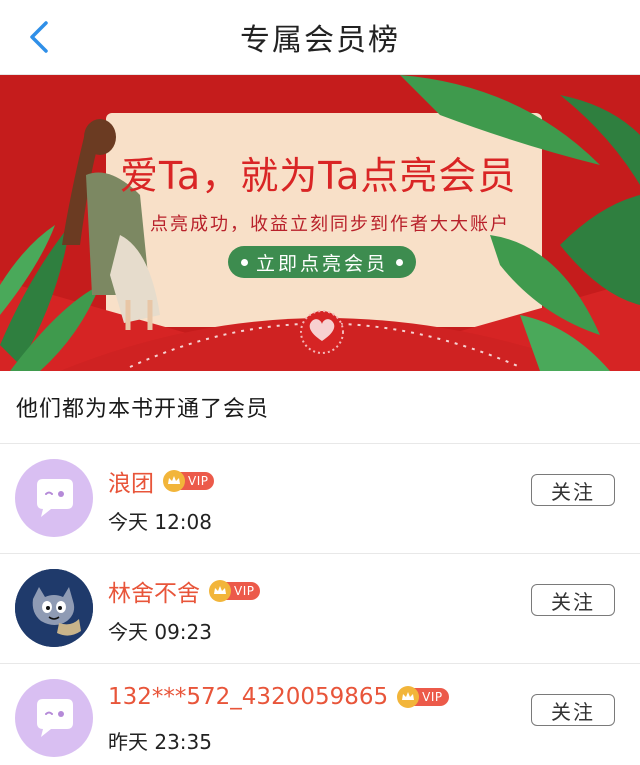  I want to click on cartoon-cat-avatar-icon, so click(54, 608).